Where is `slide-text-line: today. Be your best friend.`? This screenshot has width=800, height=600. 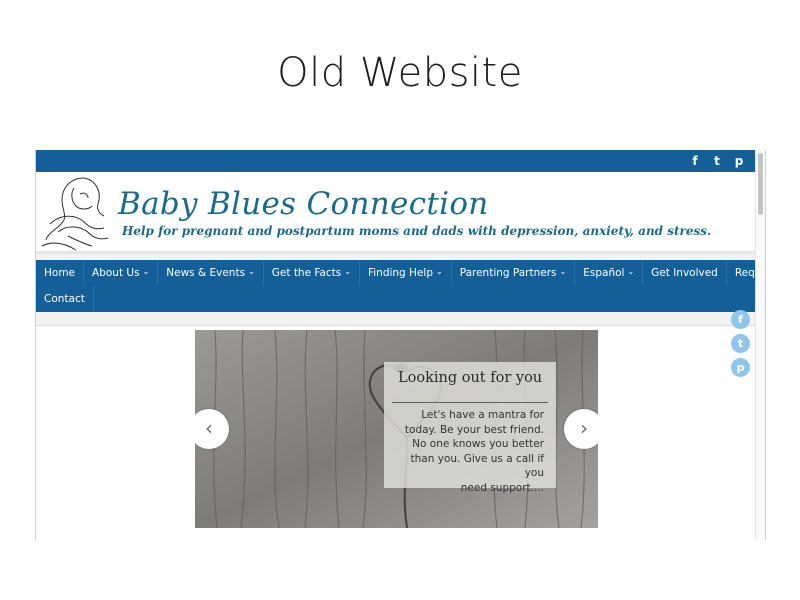 slide-text-line: today. Be your best friend. is located at coordinates (474, 429).